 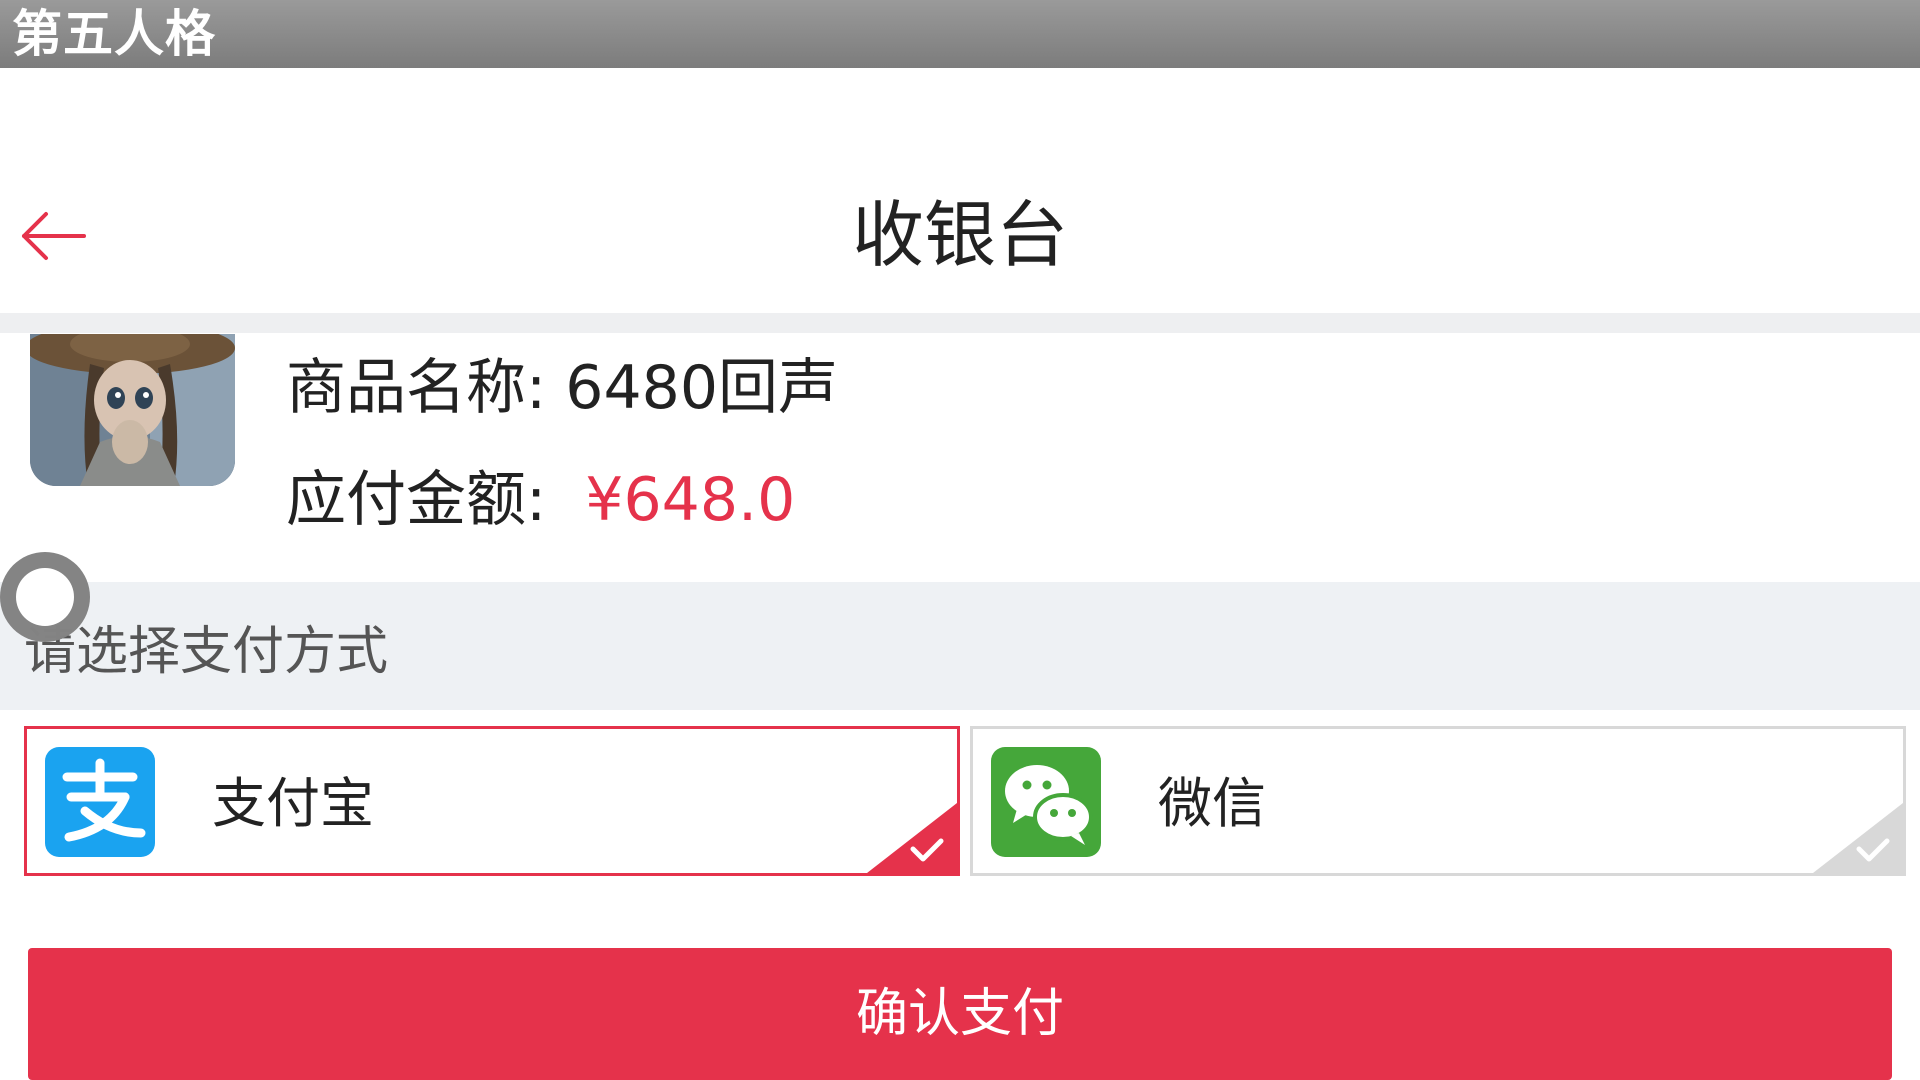 What do you see at coordinates (912, 838) in the screenshot?
I see `selected-check-icon` at bounding box center [912, 838].